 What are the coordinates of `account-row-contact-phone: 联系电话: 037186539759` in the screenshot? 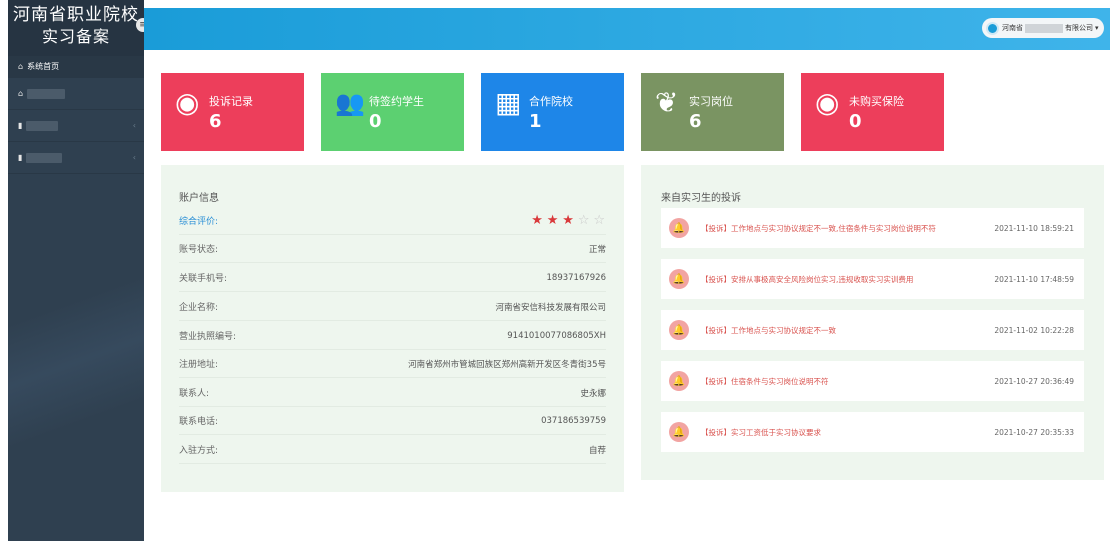 It's located at (392, 421).